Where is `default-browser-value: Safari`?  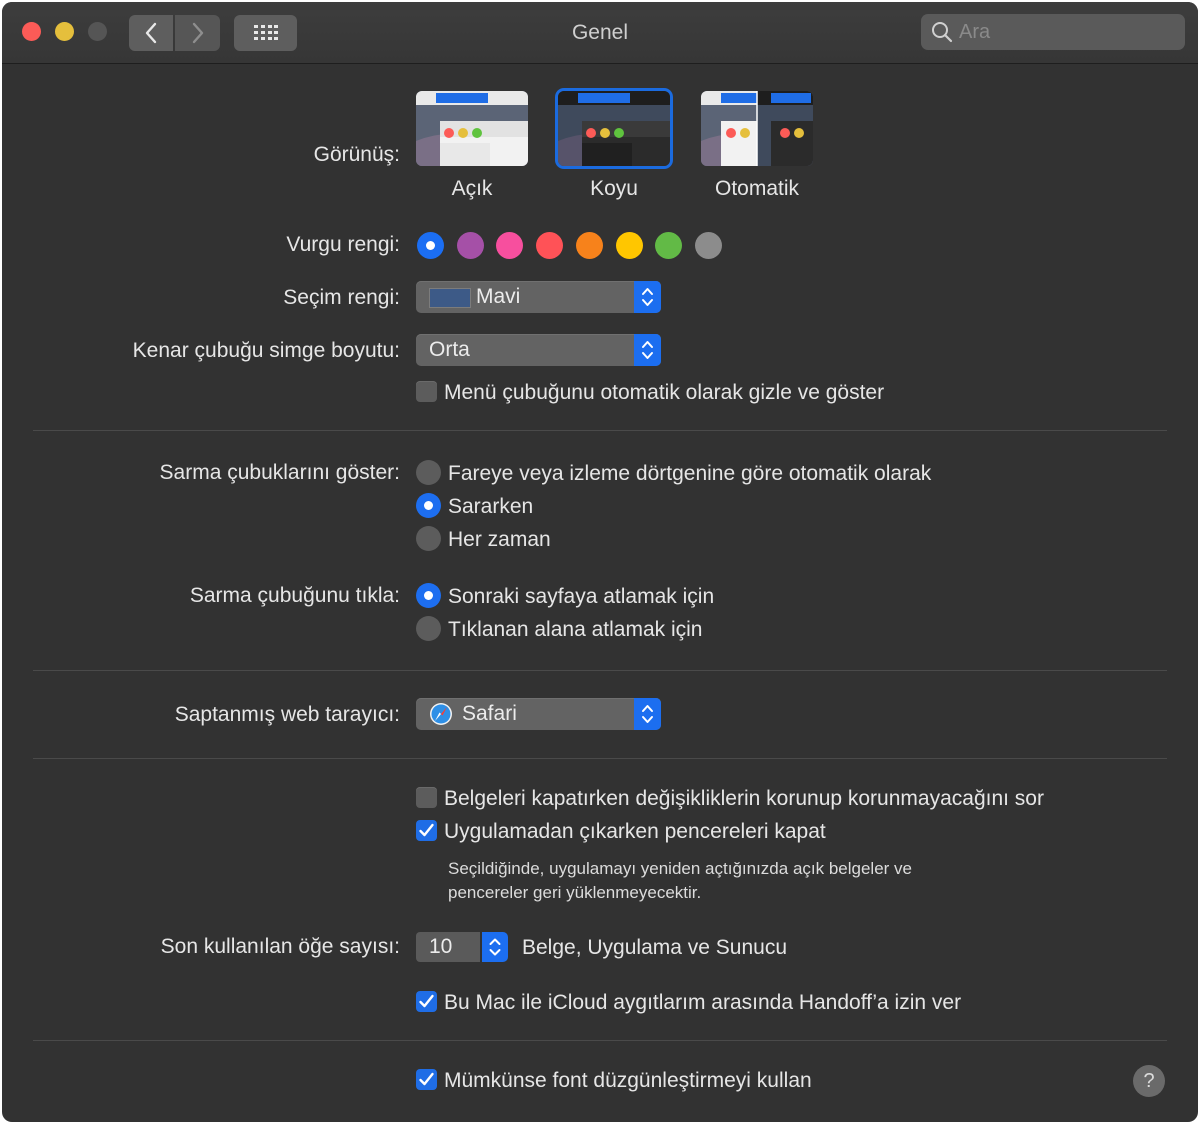 default-browser-value: Safari is located at coordinates (489, 713).